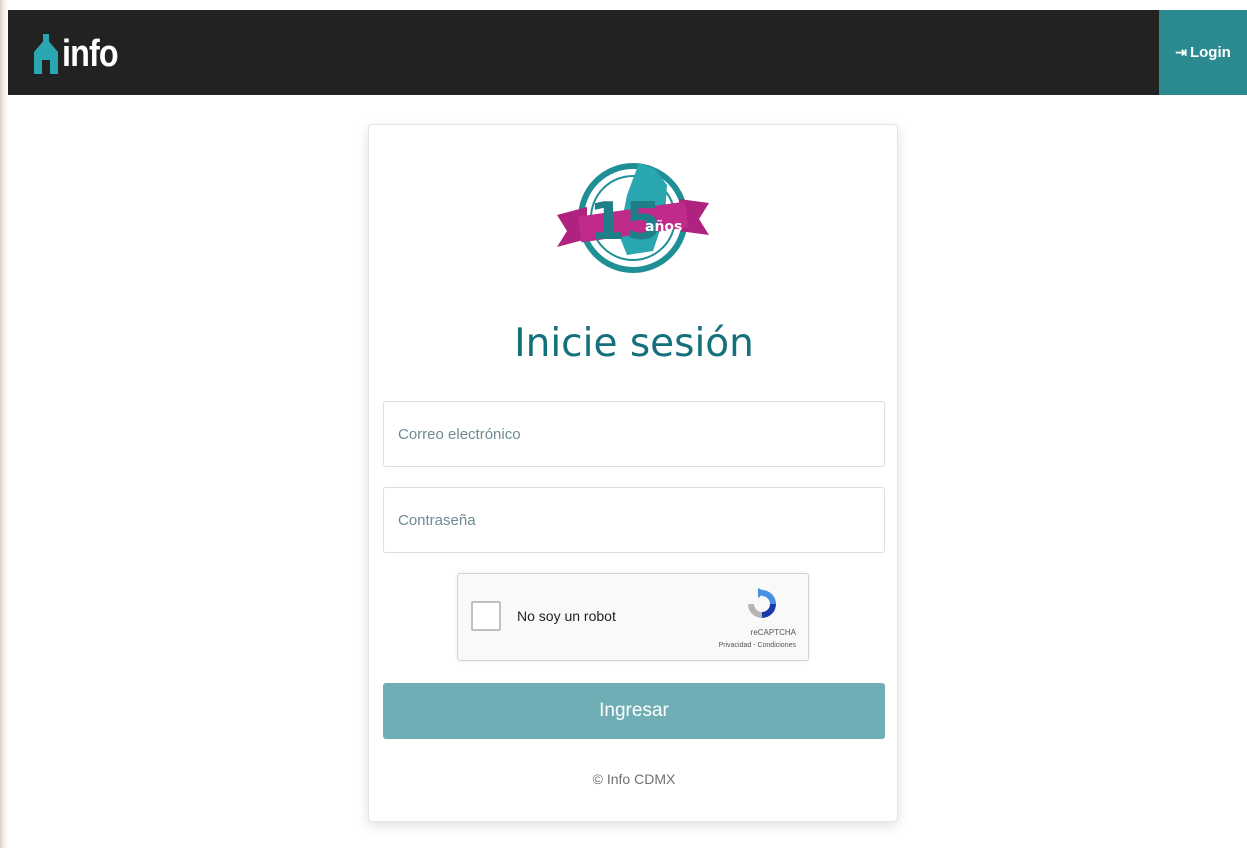 The height and width of the screenshot is (848, 1247). What do you see at coordinates (486, 616) in the screenshot?
I see `recaptcha-checkbox` at bounding box center [486, 616].